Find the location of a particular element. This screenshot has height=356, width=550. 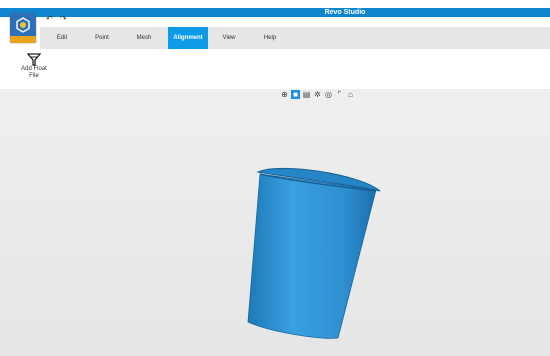

tab-edit: Edit is located at coordinates (62, 38).